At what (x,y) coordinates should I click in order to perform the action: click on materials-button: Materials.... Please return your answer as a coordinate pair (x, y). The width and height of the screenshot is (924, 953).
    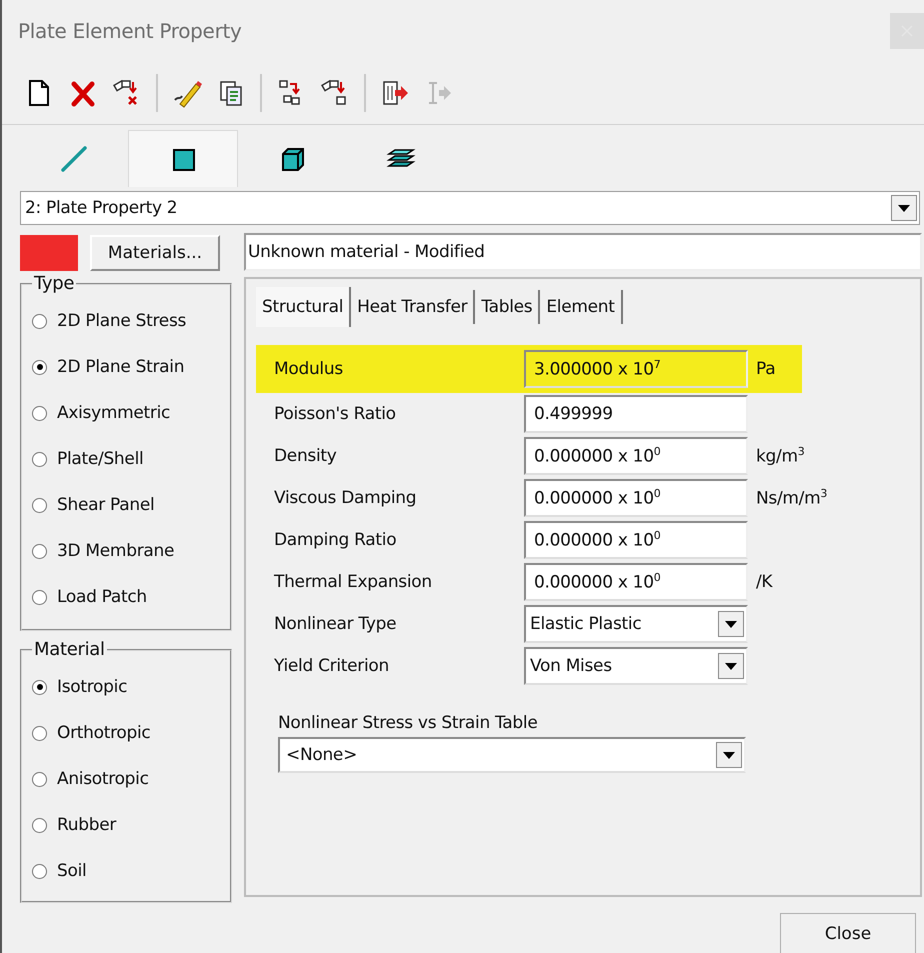
    Looking at the image, I should click on (155, 253).